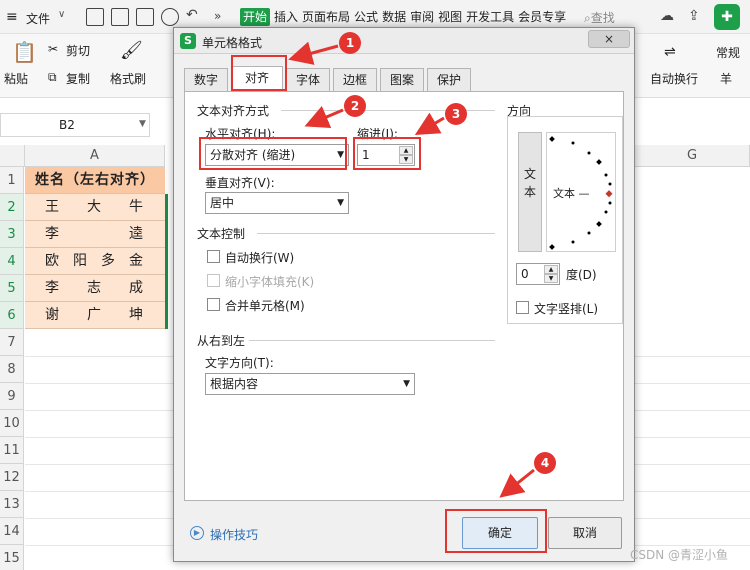 The width and height of the screenshot is (750, 570). I want to click on row-header: 12, so click(12, 477).